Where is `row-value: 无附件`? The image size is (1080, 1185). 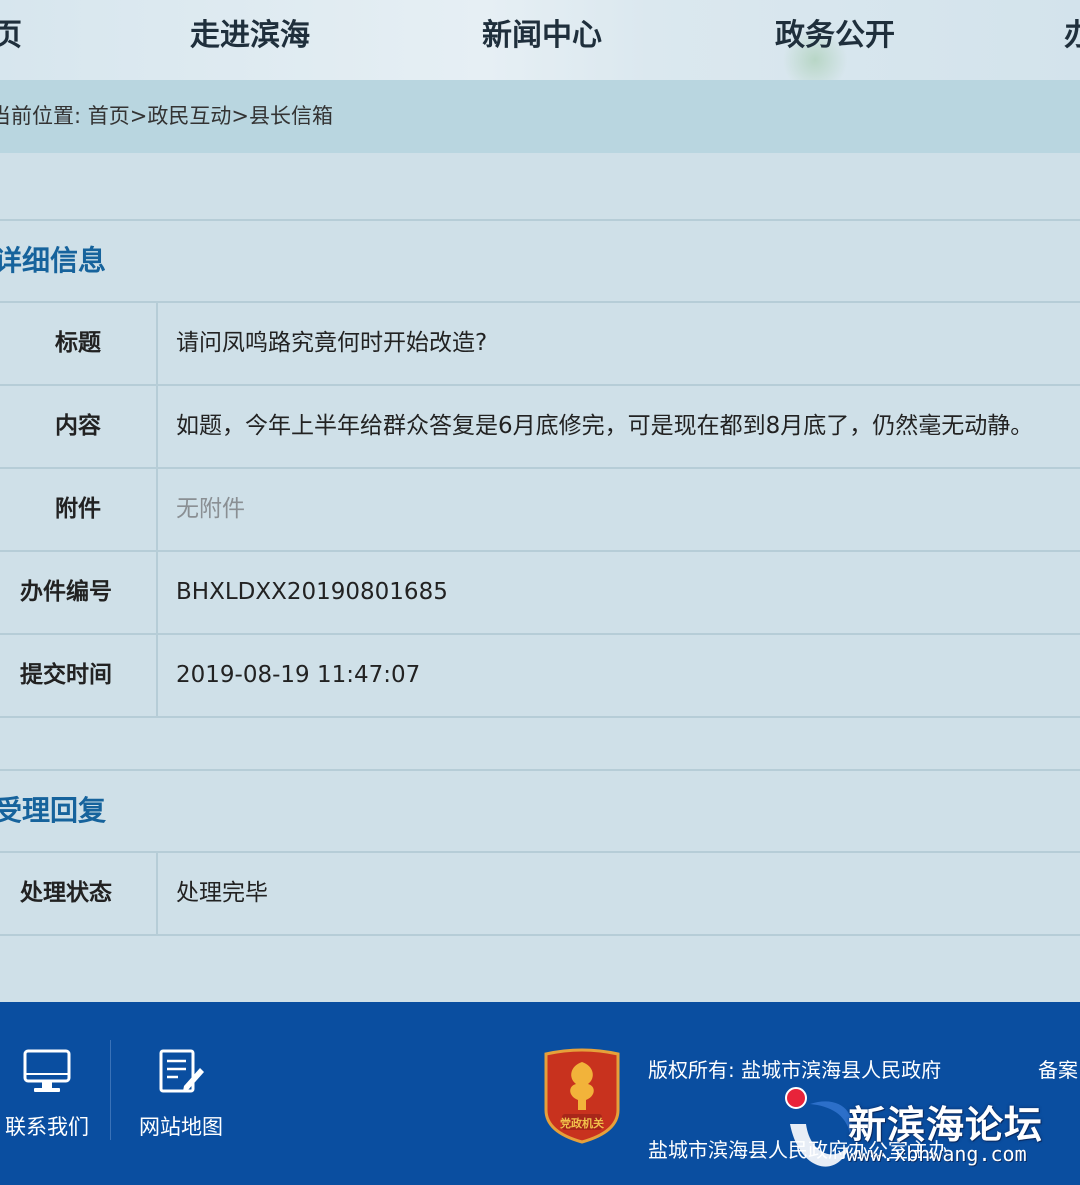 row-value: 无附件 is located at coordinates (210, 509).